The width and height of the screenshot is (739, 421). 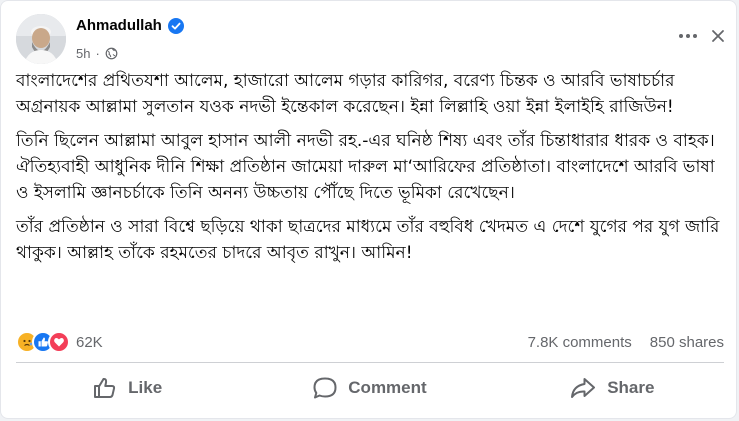 What do you see at coordinates (370, 342) in the screenshot?
I see `reactions-summary: 62K 7.8K comments 850 shares` at bounding box center [370, 342].